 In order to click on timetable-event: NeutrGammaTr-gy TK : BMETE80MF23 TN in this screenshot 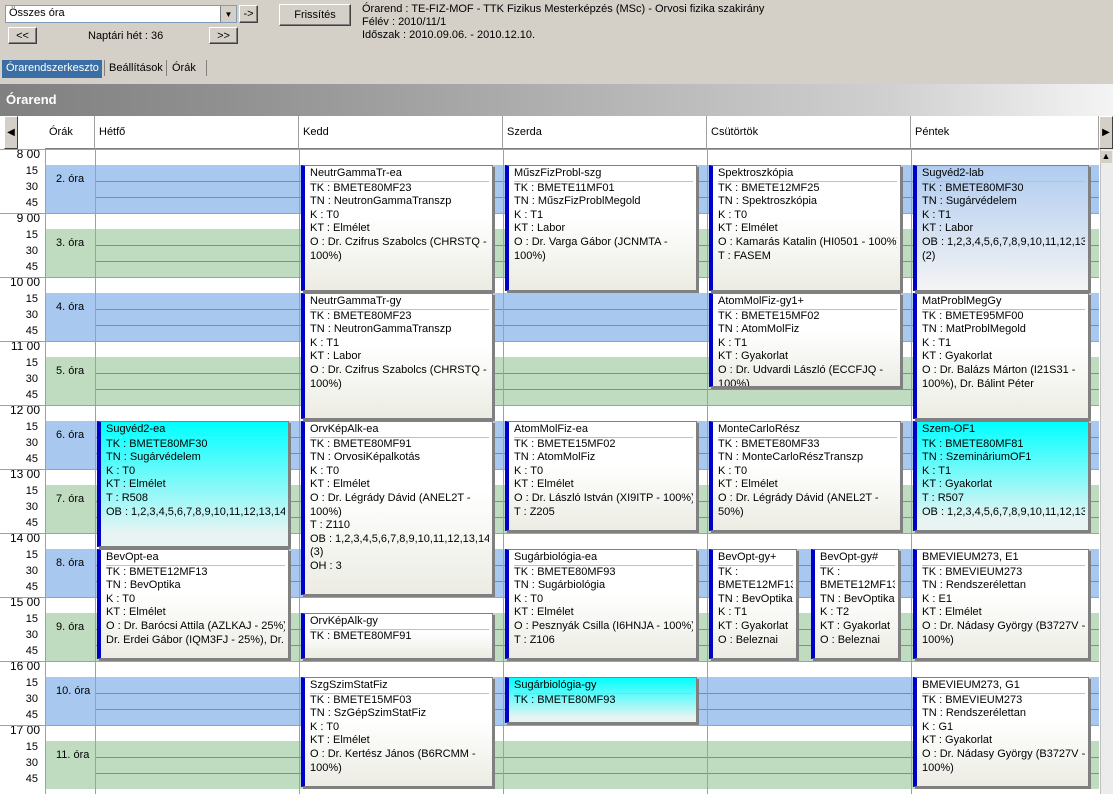, I will do `click(397, 356)`.